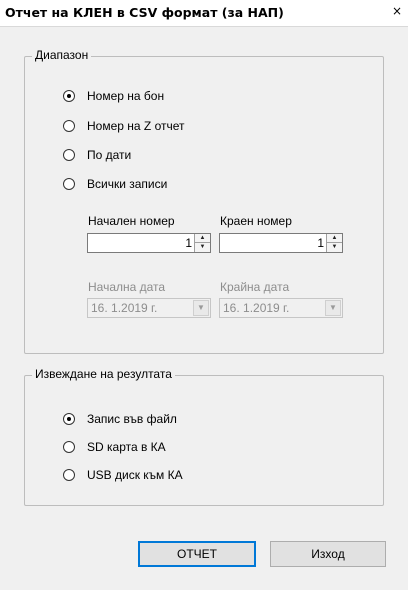 The height and width of the screenshot is (590, 408). What do you see at coordinates (320, 243) in the screenshot?
I see `end-number-value: 1` at bounding box center [320, 243].